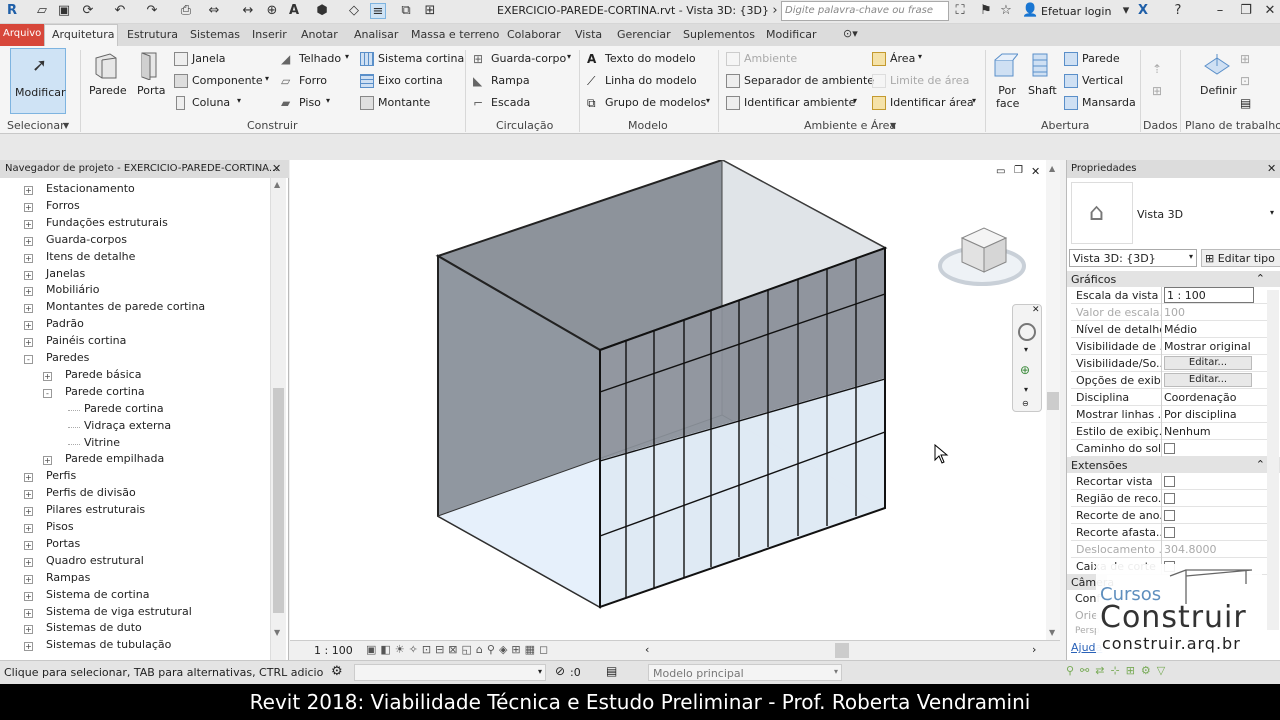 The height and width of the screenshot is (720, 1280). What do you see at coordinates (354, 11) in the screenshot?
I see `section-icon: ◇` at bounding box center [354, 11].